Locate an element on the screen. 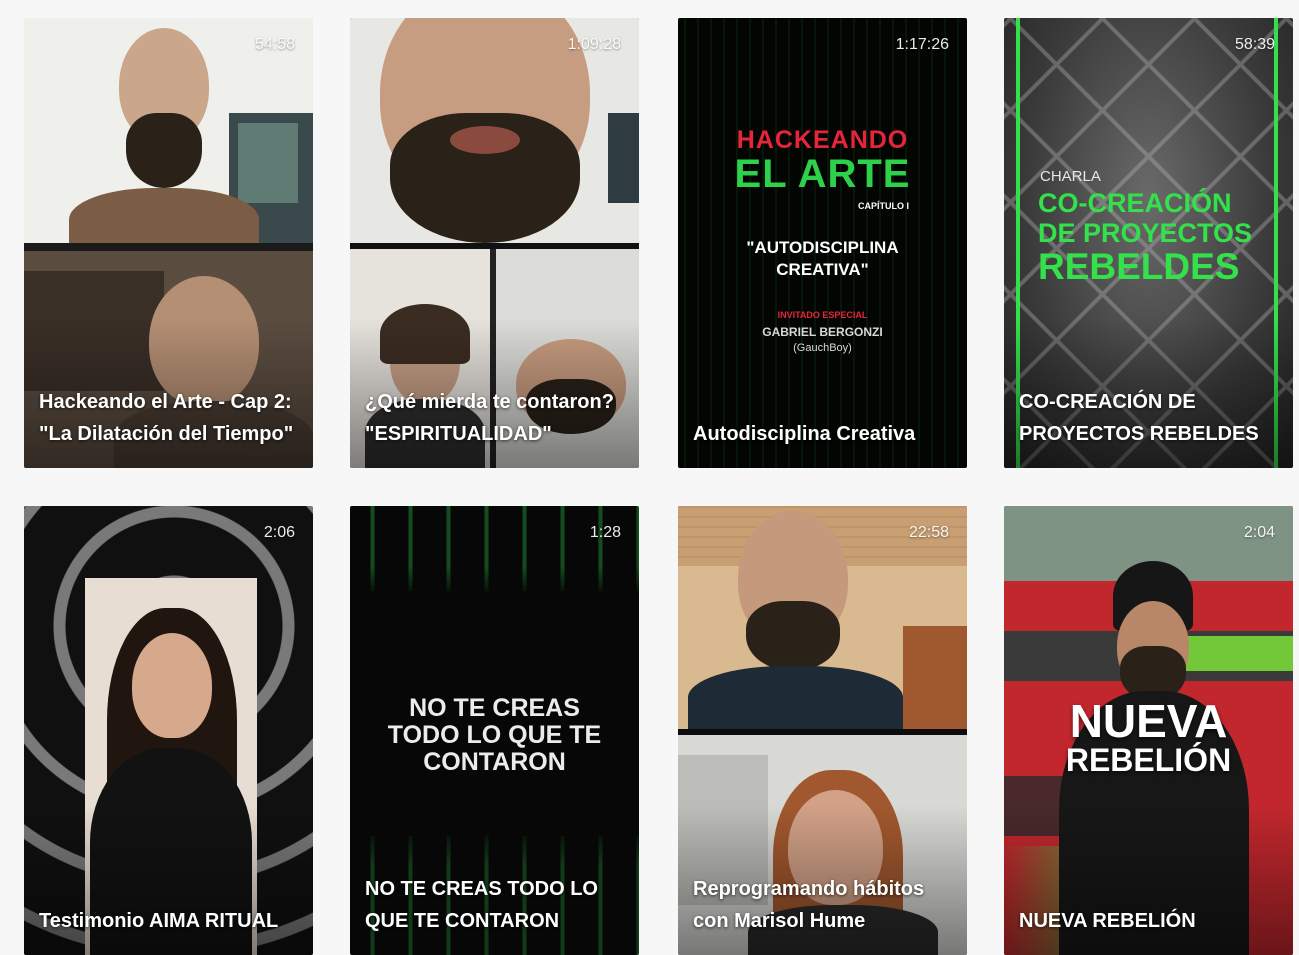 Image resolution: width=1299 pixels, height=955 pixels. poster-quote-line1: "AUTODISCIPLINA is located at coordinates (822, 247).